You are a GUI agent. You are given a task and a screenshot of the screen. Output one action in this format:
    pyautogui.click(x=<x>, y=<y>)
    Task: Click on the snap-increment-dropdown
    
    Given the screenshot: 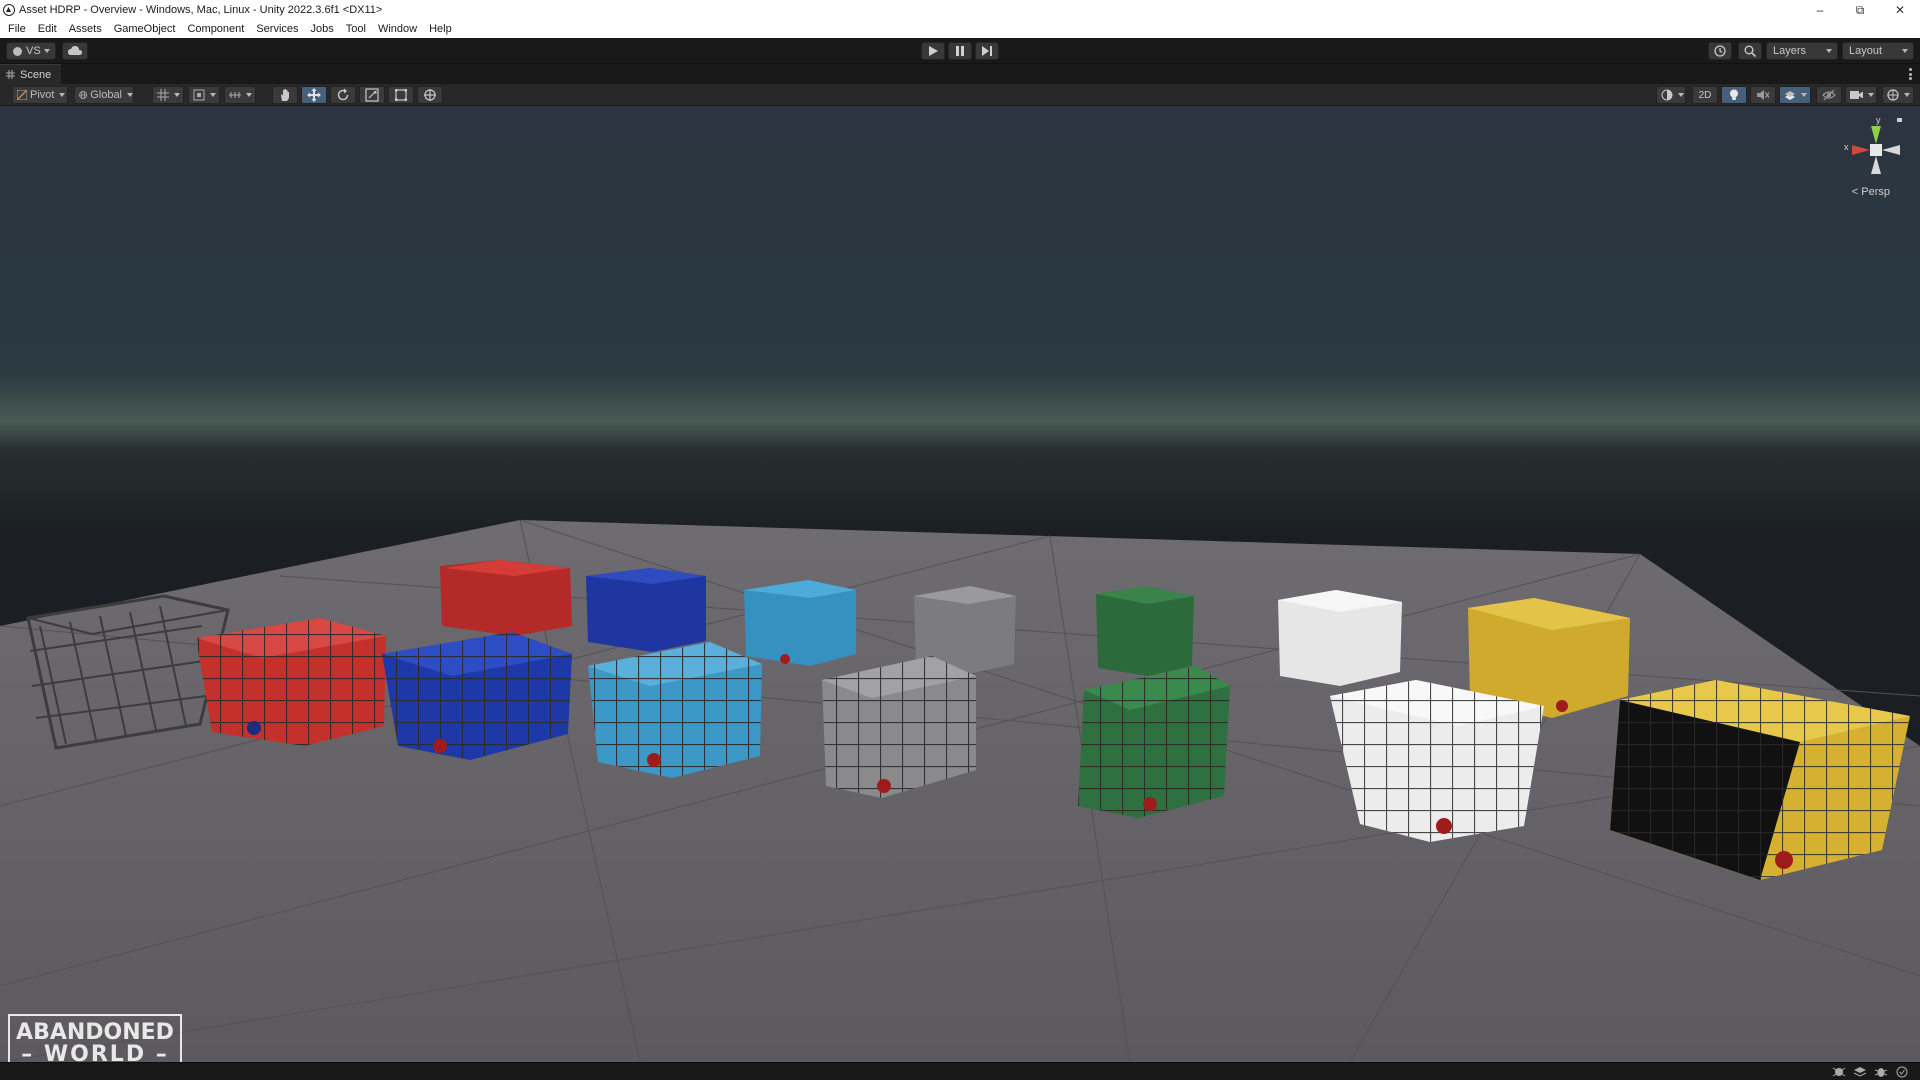 What is the action you would take?
    pyautogui.click(x=204, y=95)
    